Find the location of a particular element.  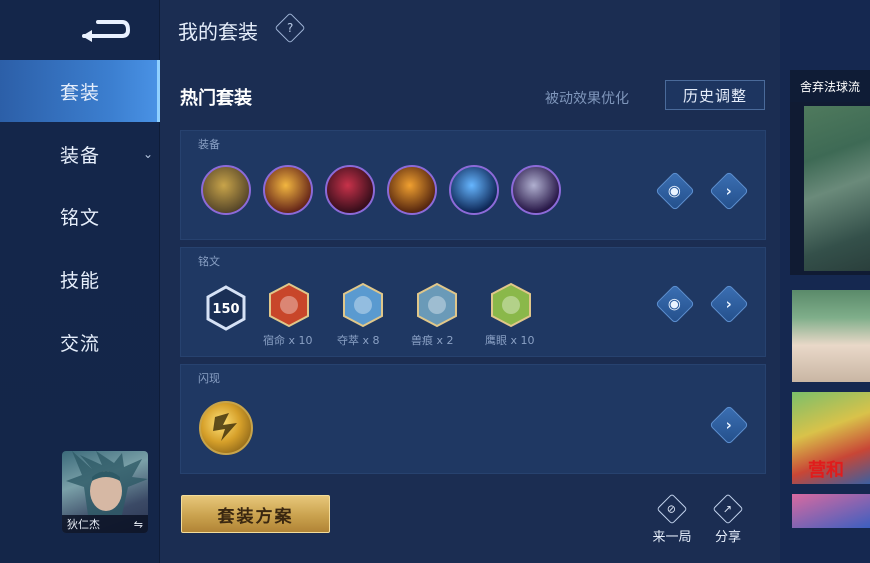

skill-label: 闪现 is located at coordinates (209, 378).